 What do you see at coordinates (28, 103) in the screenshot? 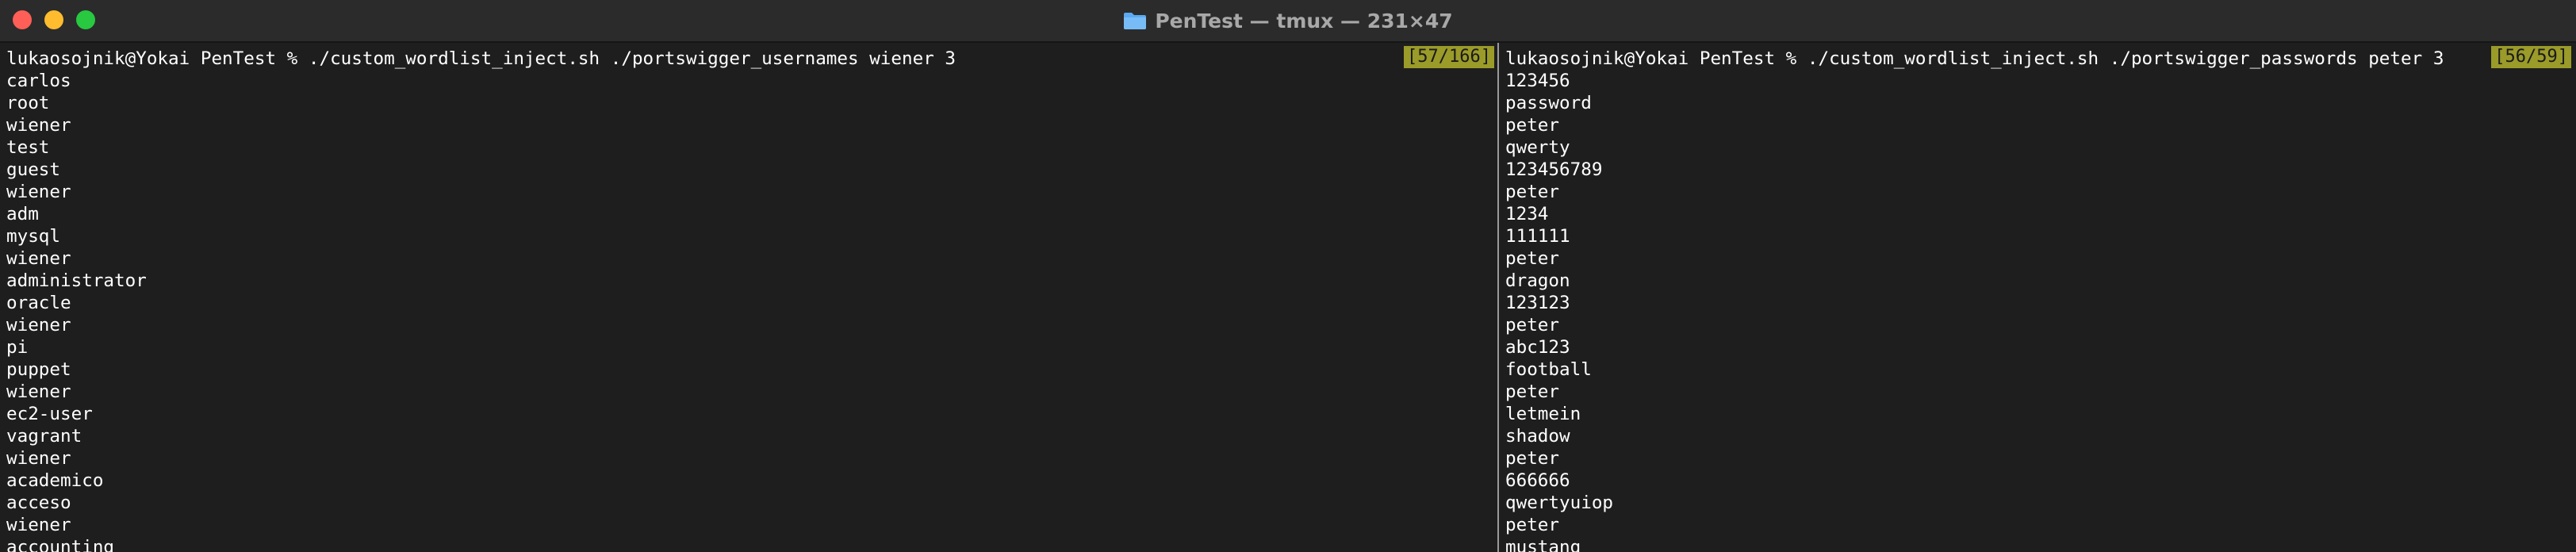
I see `output-line: root` at bounding box center [28, 103].